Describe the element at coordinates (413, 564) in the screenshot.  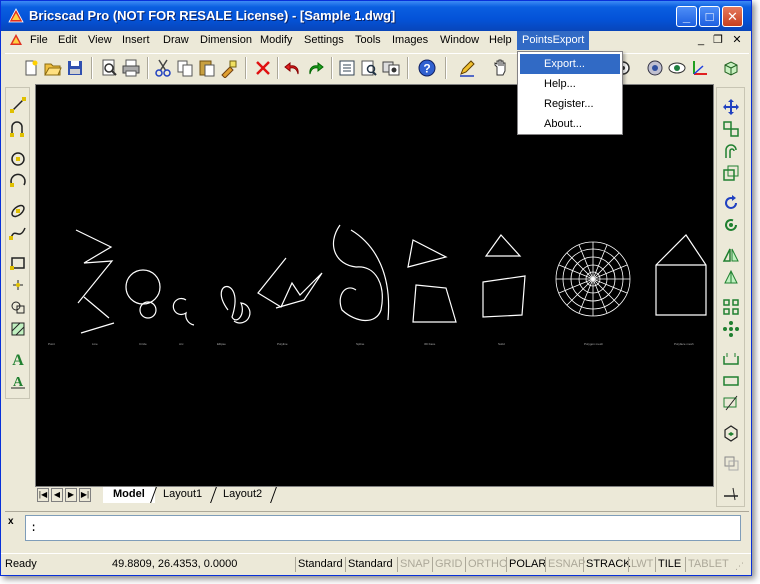
I see `snap-toggle: SNAP` at that location.